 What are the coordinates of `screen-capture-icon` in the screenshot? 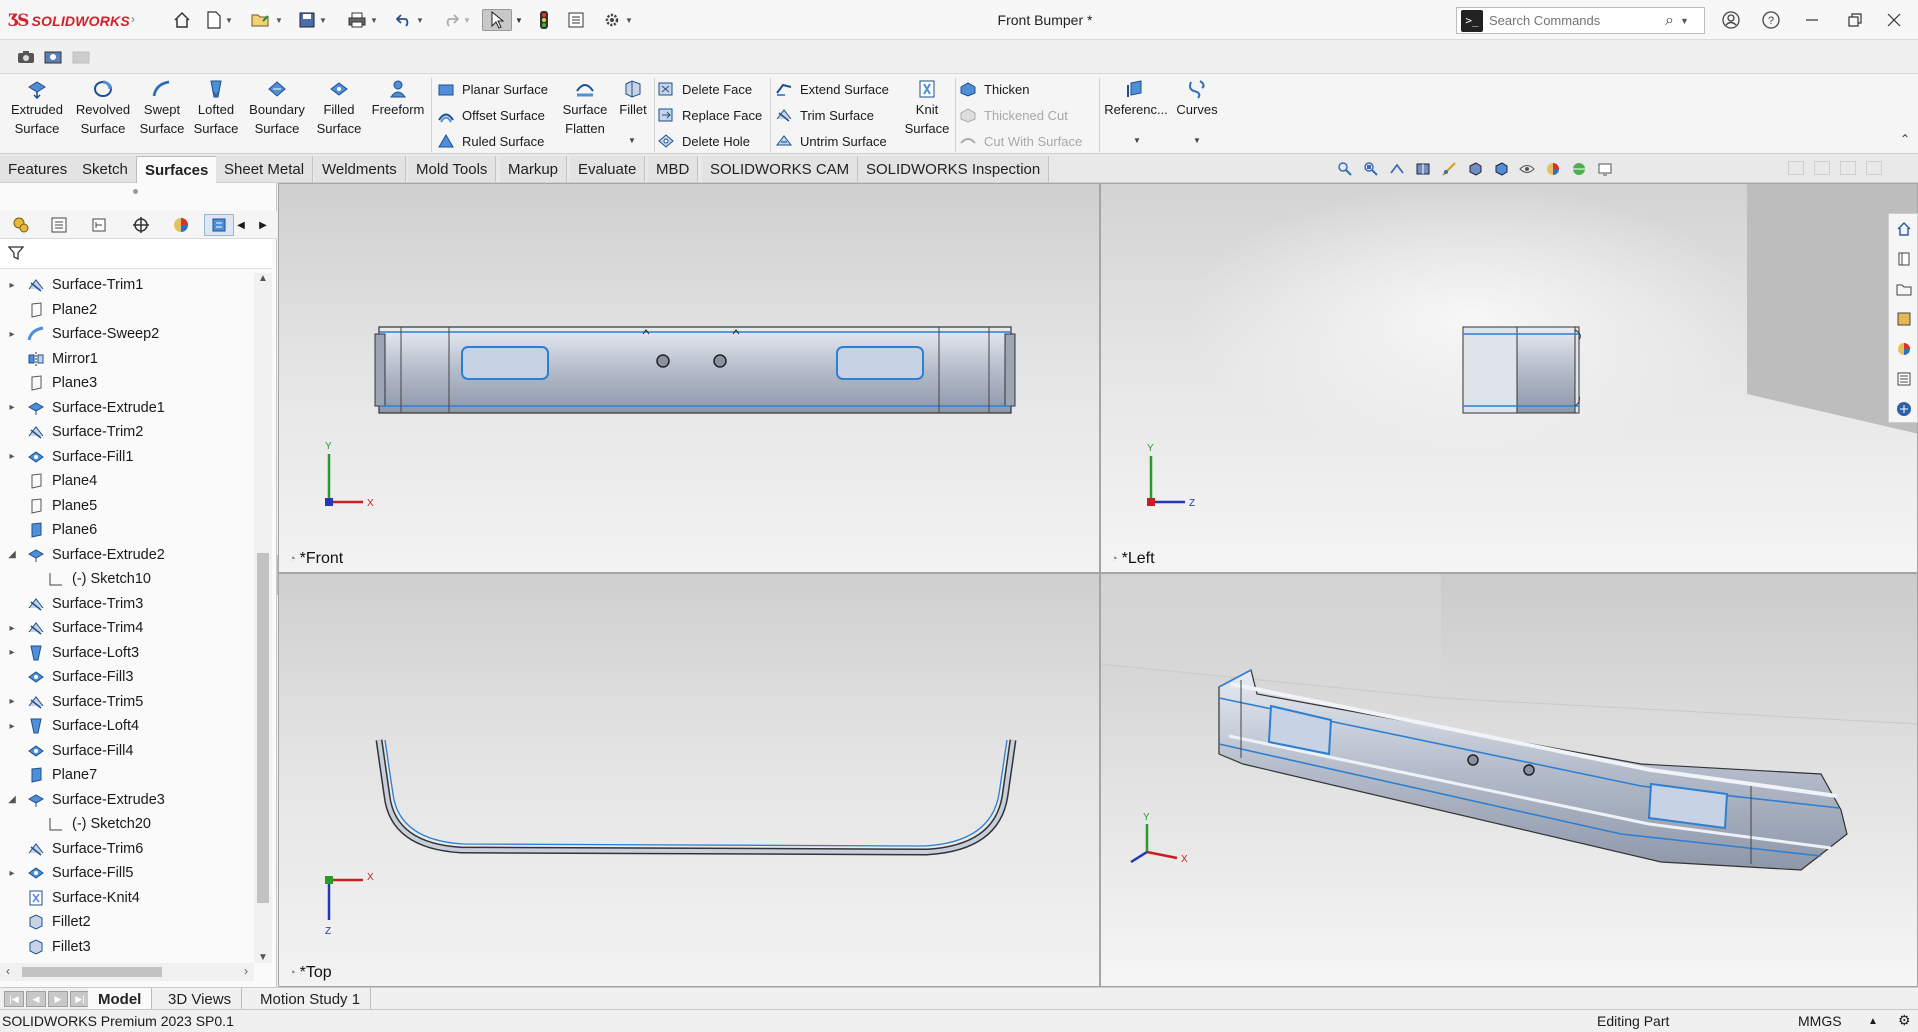 It's located at (53, 57).